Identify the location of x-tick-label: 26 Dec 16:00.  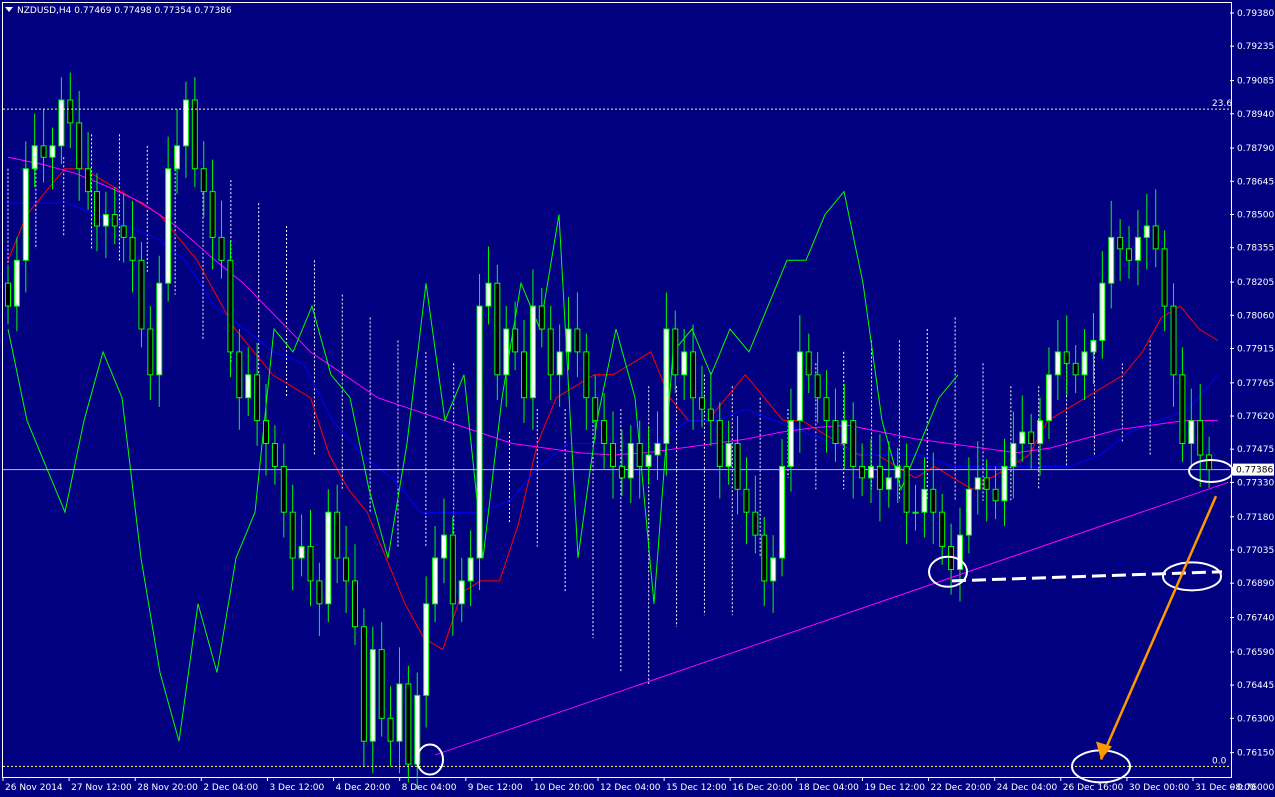
(1093, 788).